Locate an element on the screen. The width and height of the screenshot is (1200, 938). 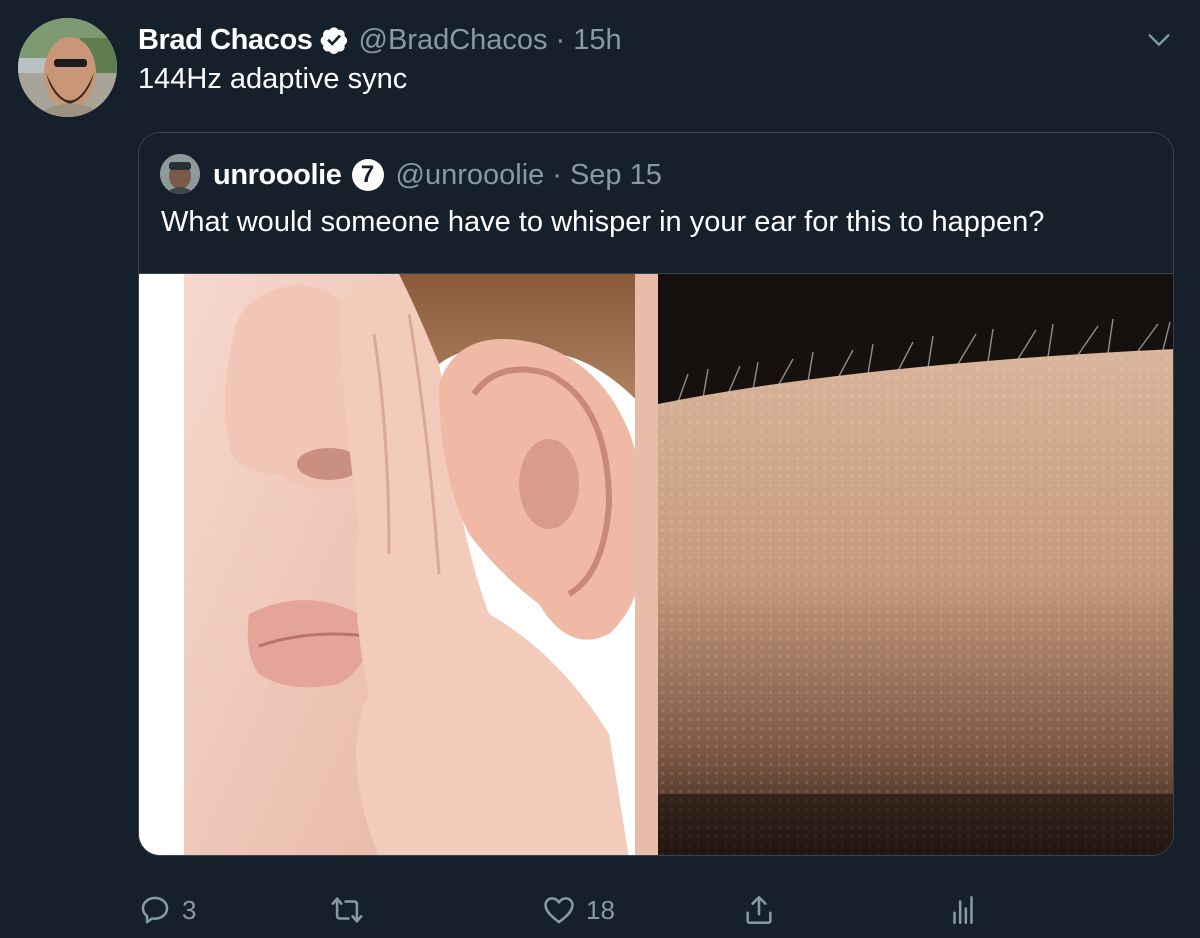
tweet-timestamp: 15h is located at coordinates (597, 40).